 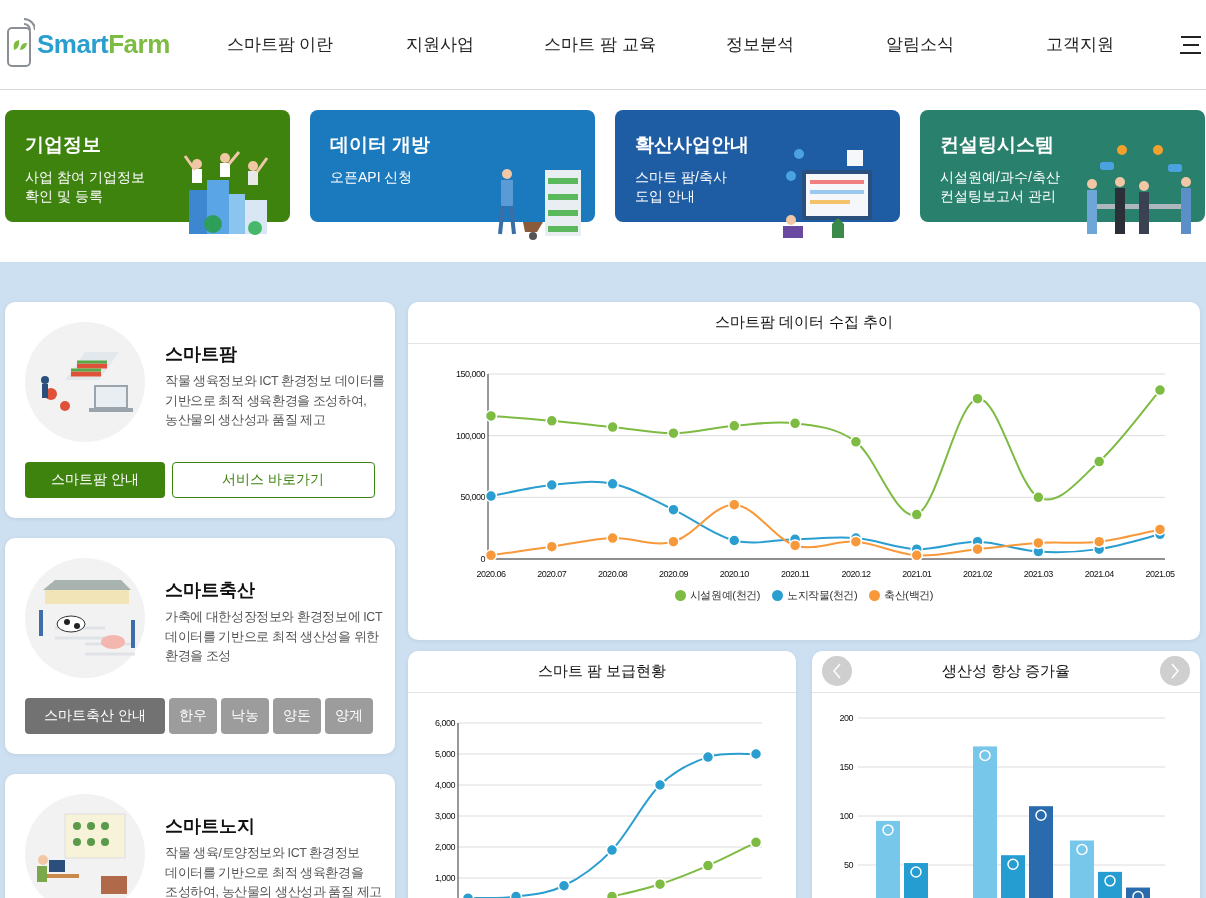 What do you see at coordinates (681, 187) in the screenshot?
I see `banner-description: 스마트 팜/축사 도입 안내` at bounding box center [681, 187].